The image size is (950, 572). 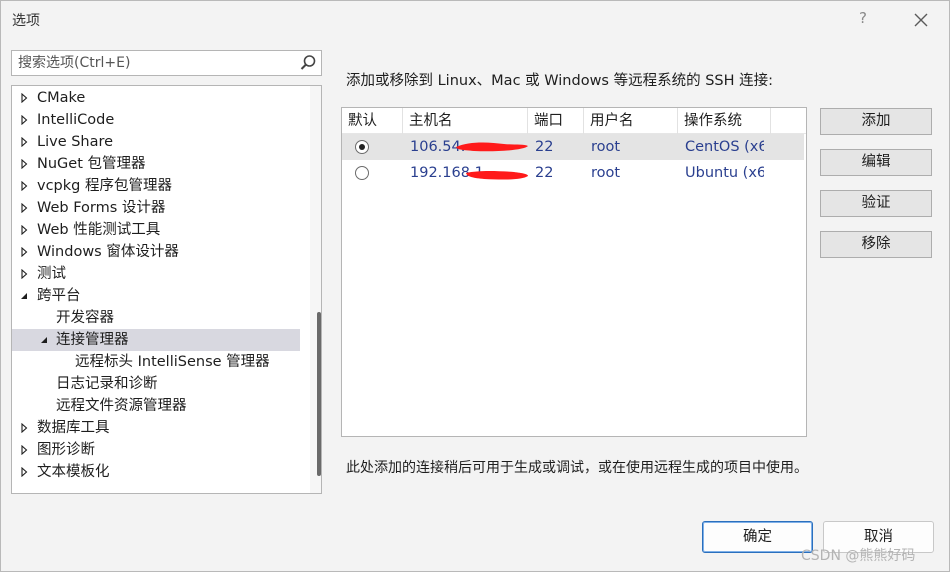 I want to click on tree-item: 远程文件资源管理器, so click(x=156, y=406).